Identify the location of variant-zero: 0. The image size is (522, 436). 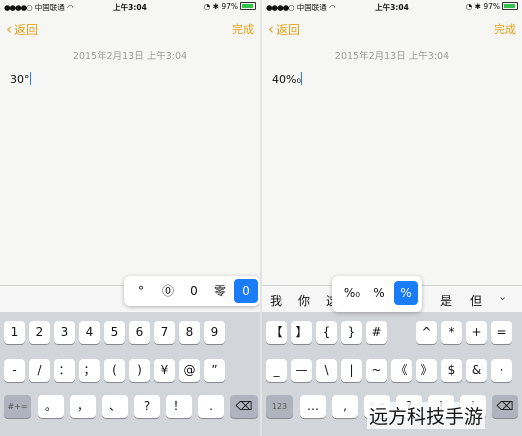
(194, 291).